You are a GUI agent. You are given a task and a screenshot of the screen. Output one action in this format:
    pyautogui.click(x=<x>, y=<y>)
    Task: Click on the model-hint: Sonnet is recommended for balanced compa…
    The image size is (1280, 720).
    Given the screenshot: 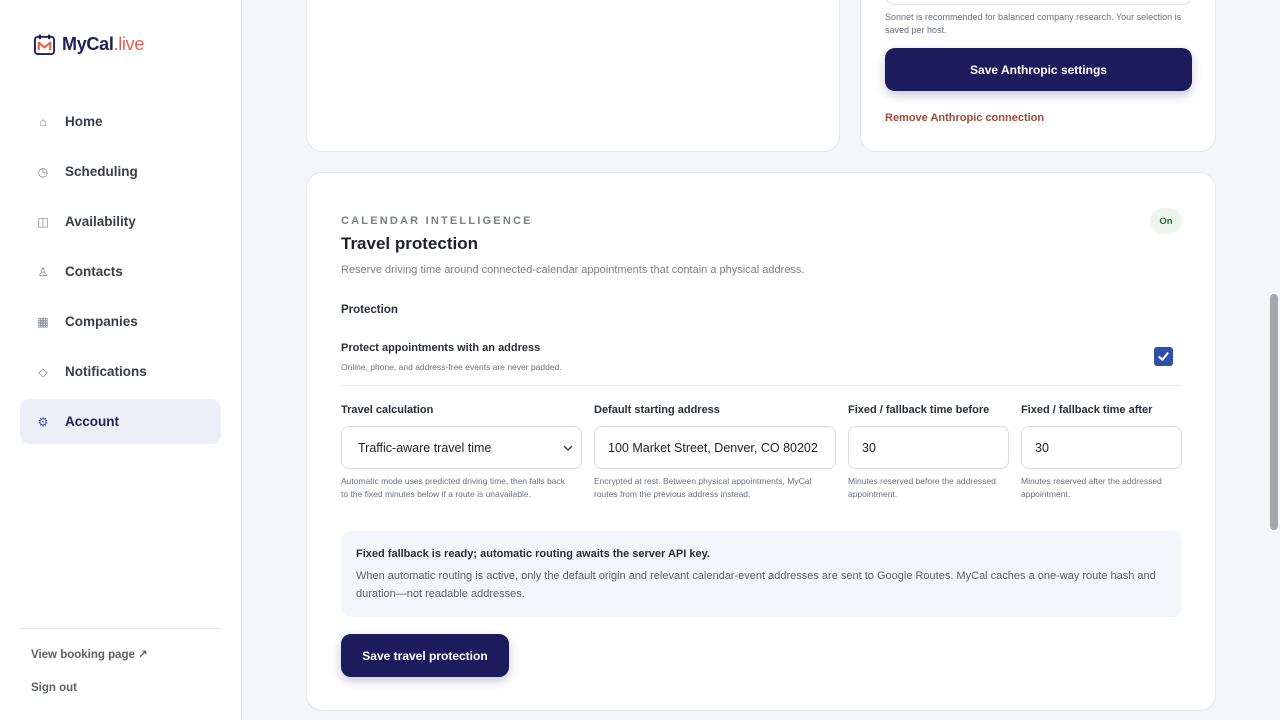 What is the action you would take?
    pyautogui.click(x=1033, y=23)
    